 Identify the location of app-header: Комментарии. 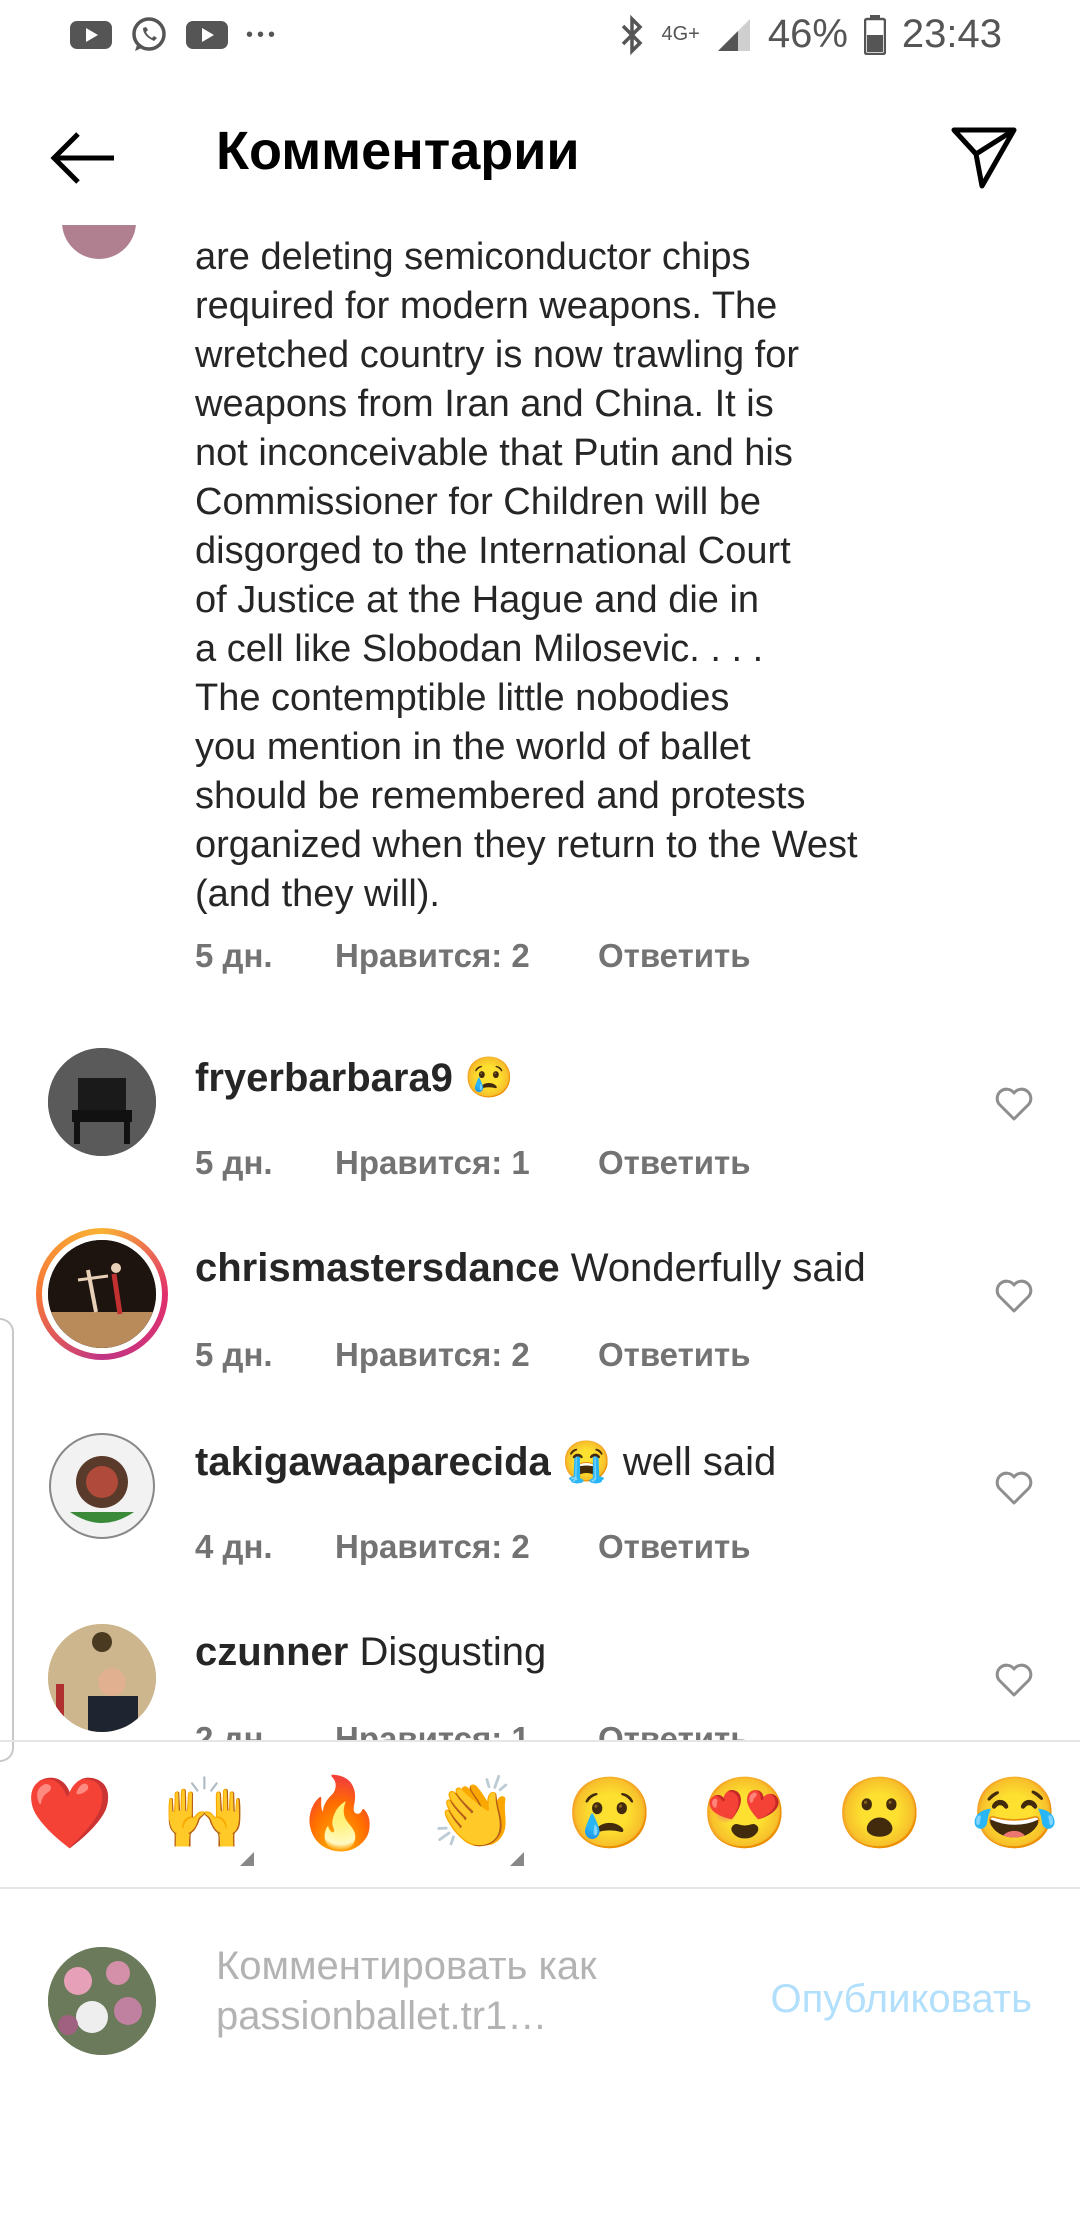
(540, 158).